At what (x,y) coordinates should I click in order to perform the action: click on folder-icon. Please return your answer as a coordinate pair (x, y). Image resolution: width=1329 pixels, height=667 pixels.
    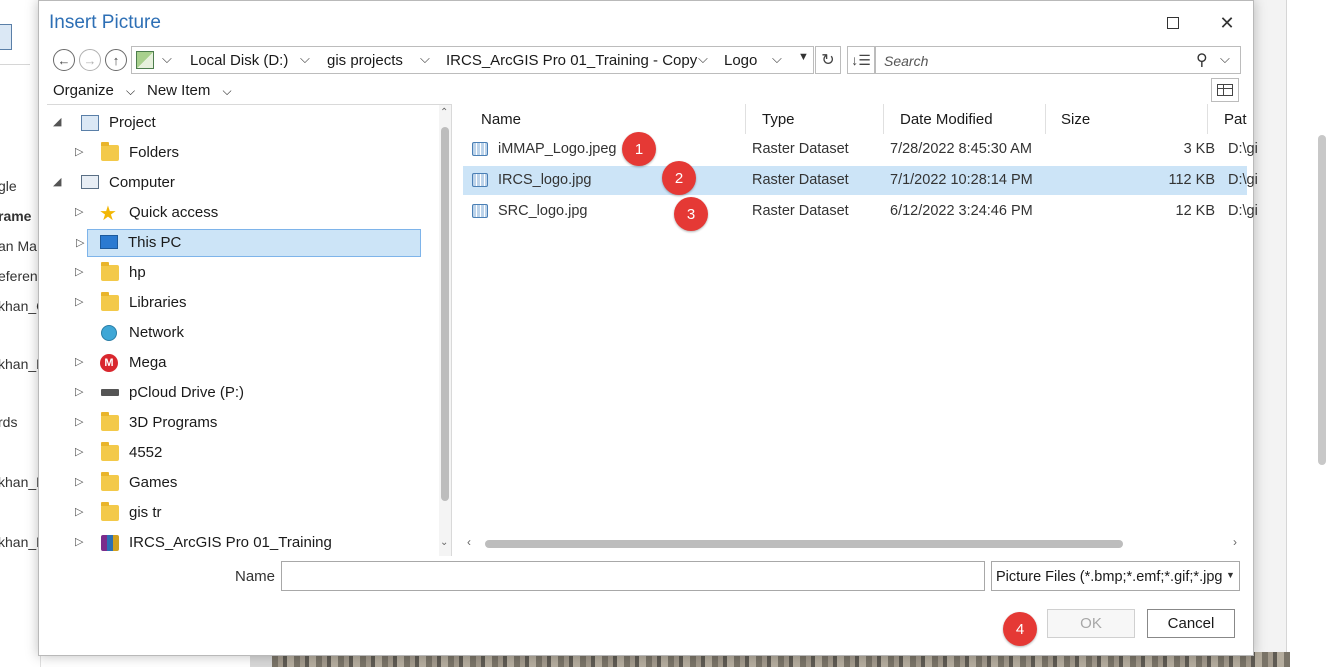
    Looking at the image, I should click on (110, 481).